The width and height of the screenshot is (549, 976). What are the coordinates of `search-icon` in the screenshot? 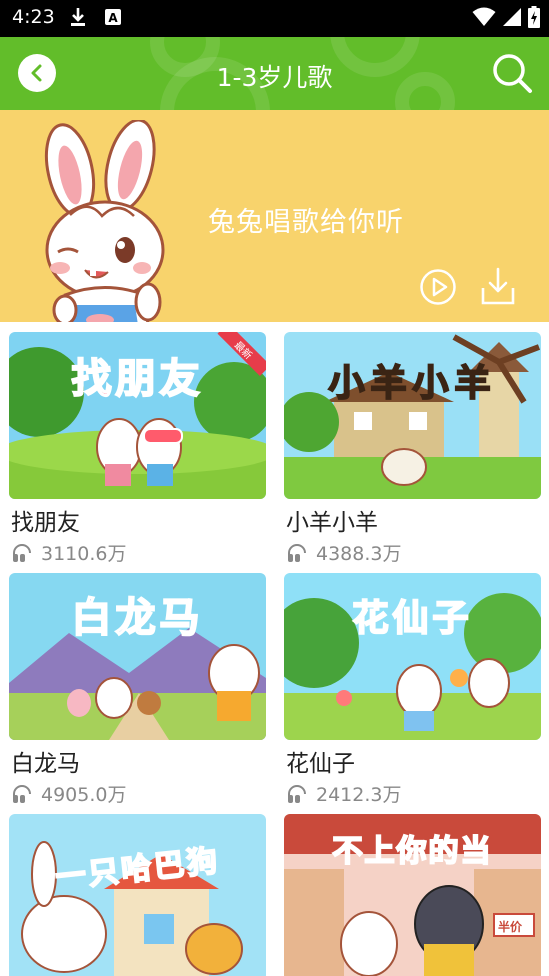 It's located at (512, 73).